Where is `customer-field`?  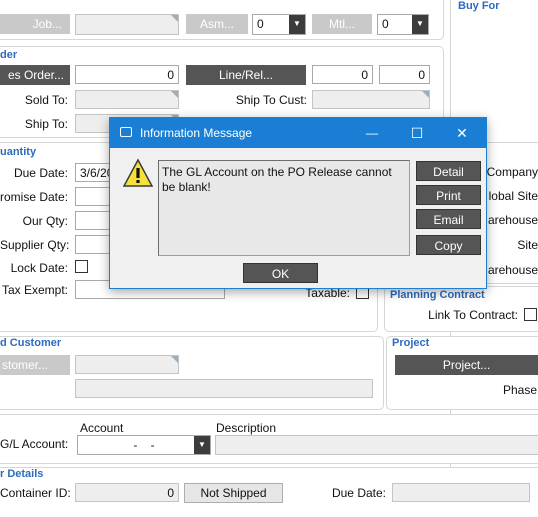
customer-field is located at coordinates (127, 364).